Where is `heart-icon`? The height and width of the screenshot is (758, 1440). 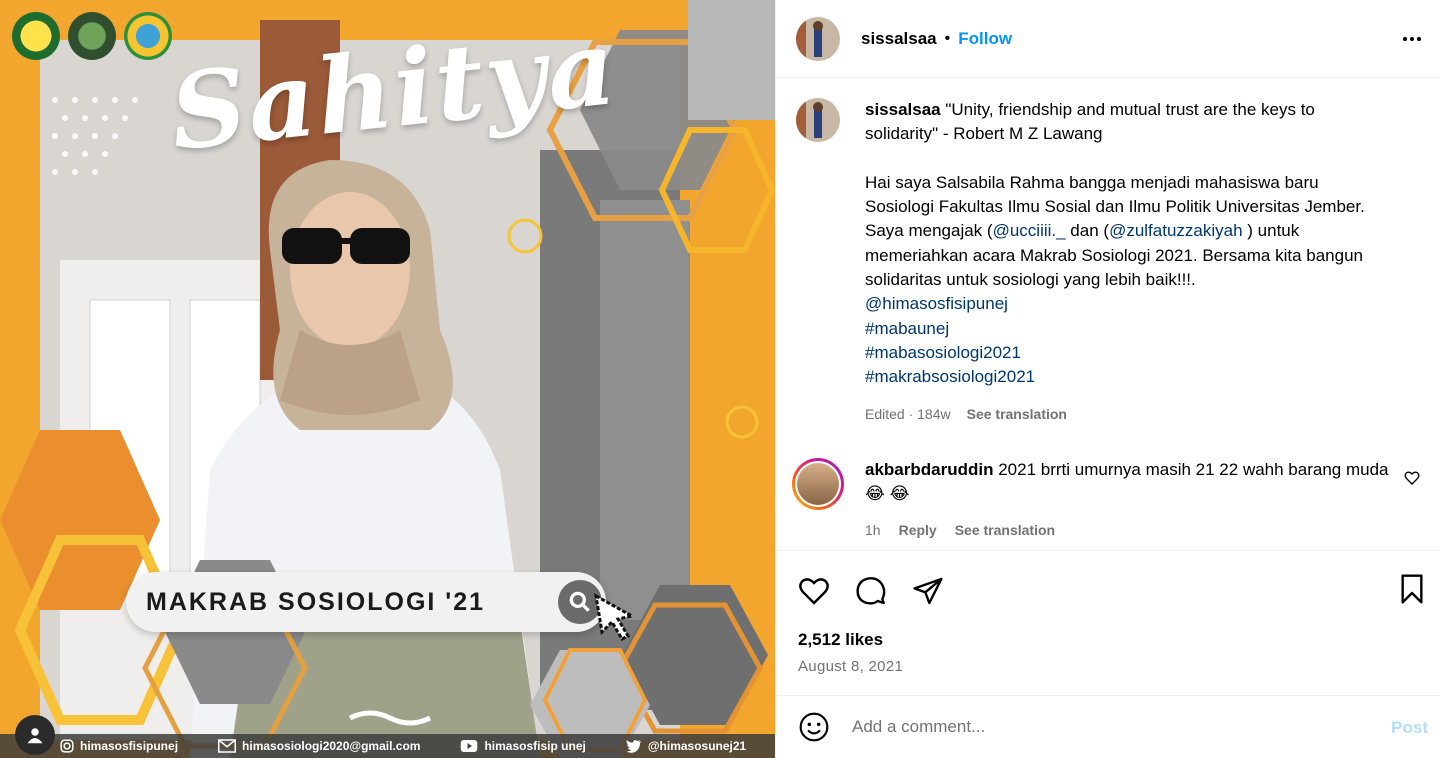 heart-icon is located at coordinates (814, 591).